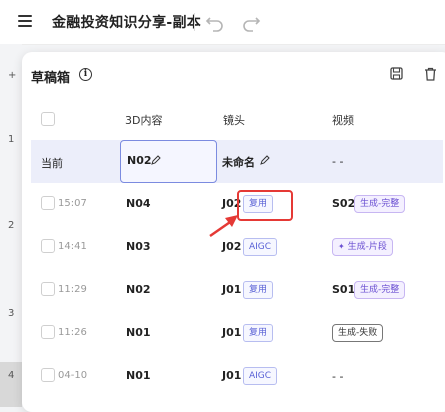 Image resolution: width=445 pixels, height=412 pixels. Describe the element at coordinates (338, 161) in the screenshot. I see `current-video: - -` at that location.